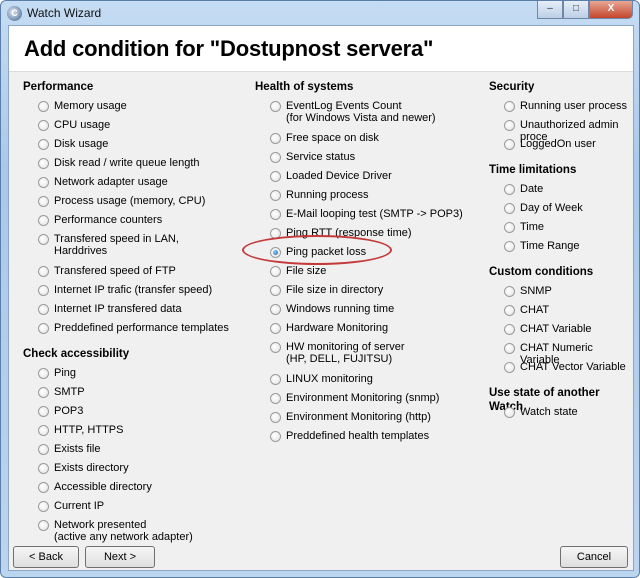 The image size is (640, 578). What do you see at coordinates (562, 415) in the screenshot?
I see `radio-option: Watch state` at bounding box center [562, 415].